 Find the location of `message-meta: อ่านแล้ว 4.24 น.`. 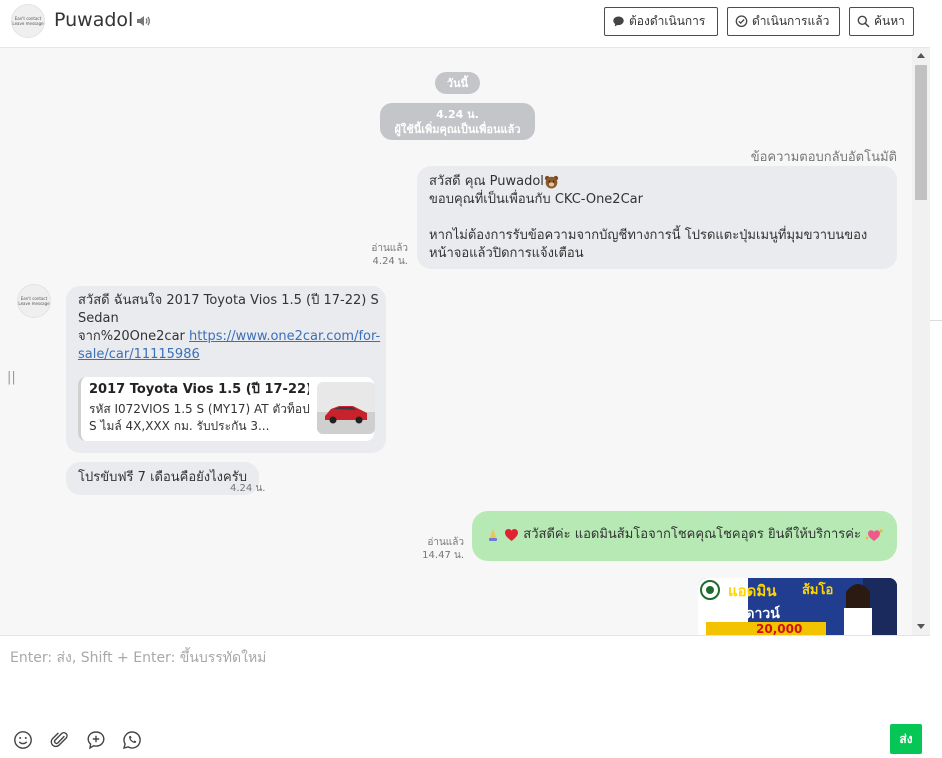

message-meta: อ่านแล้ว 4.24 น. is located at coordinates (379, 255).